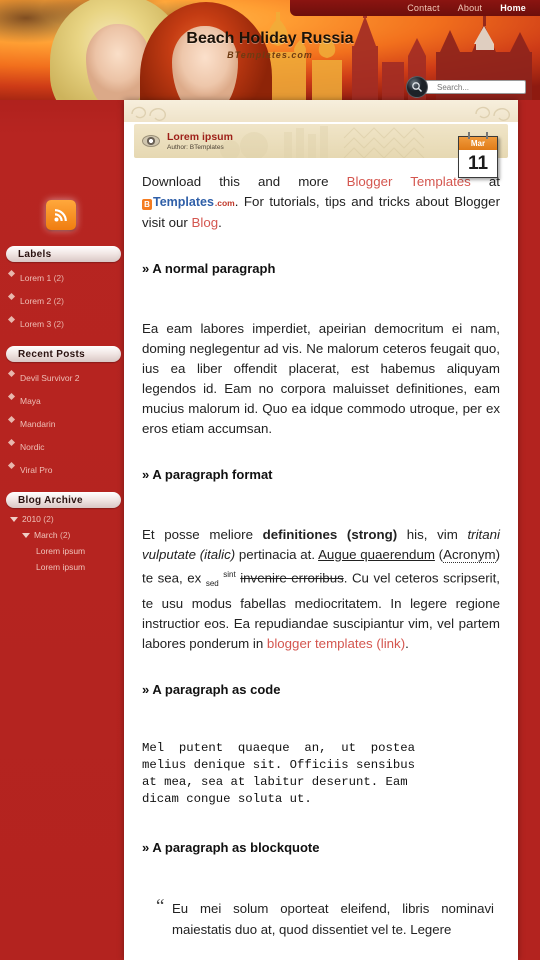 The image size is (540, 960). I want to click on list-item: Devil Survivor 2, so click(62, 377).